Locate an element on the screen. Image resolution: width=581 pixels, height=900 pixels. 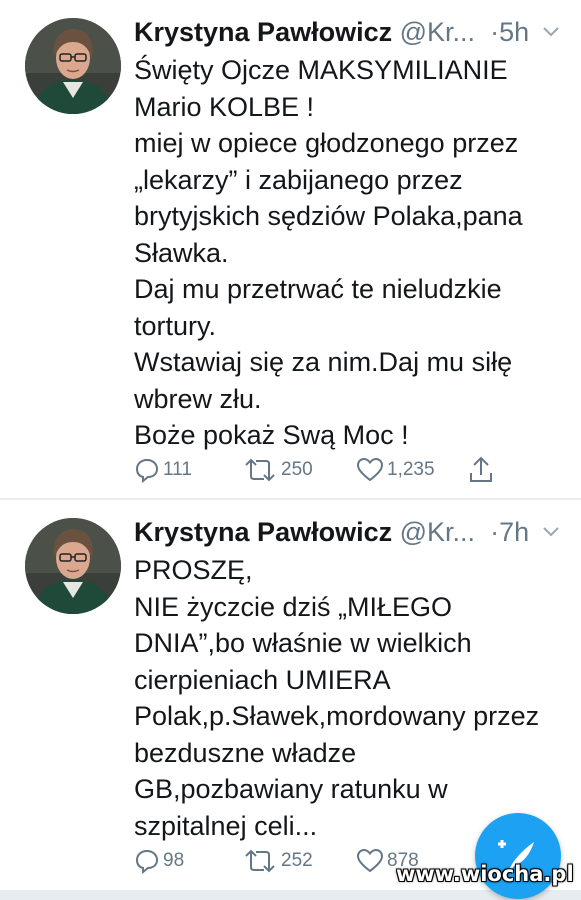
reply-button: 98 is located at coordinates (159, 861).